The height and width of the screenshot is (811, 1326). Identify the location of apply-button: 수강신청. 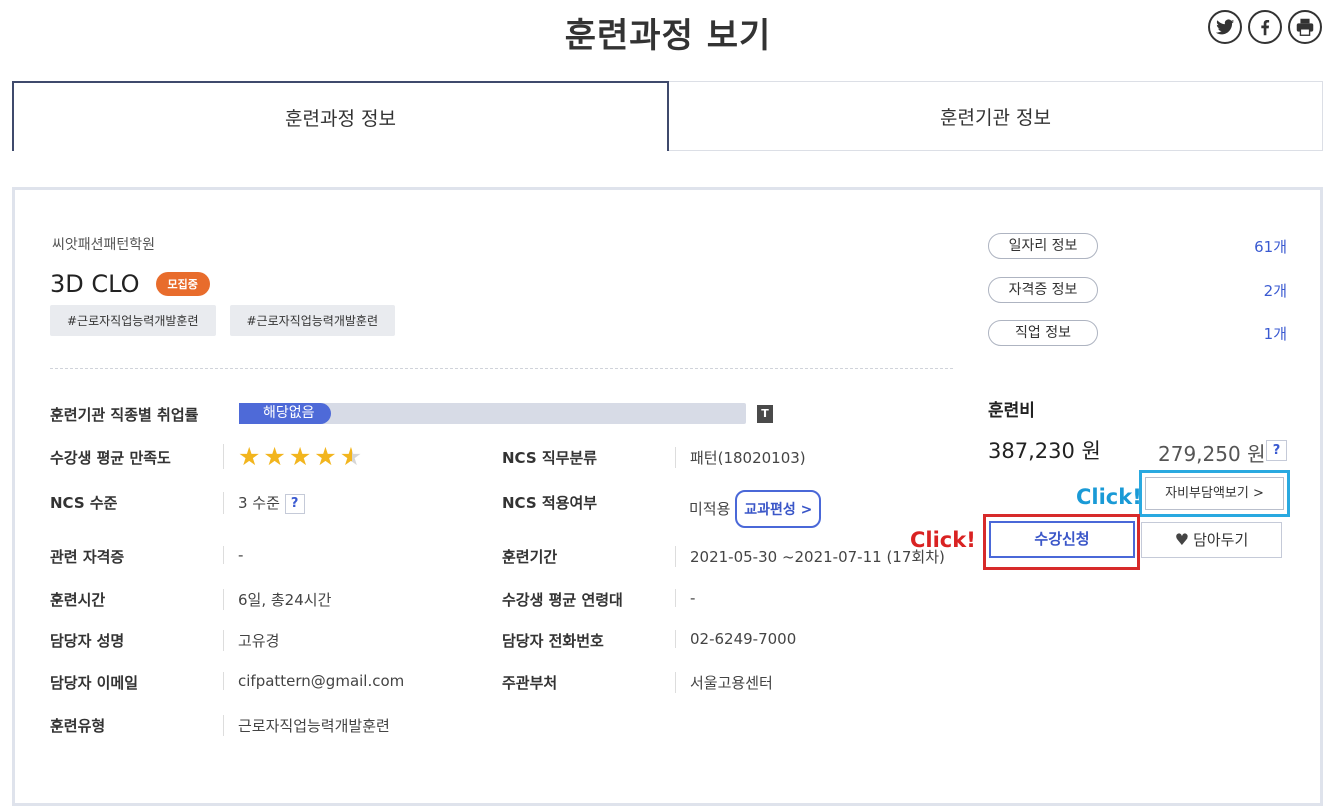
(1062, 539).